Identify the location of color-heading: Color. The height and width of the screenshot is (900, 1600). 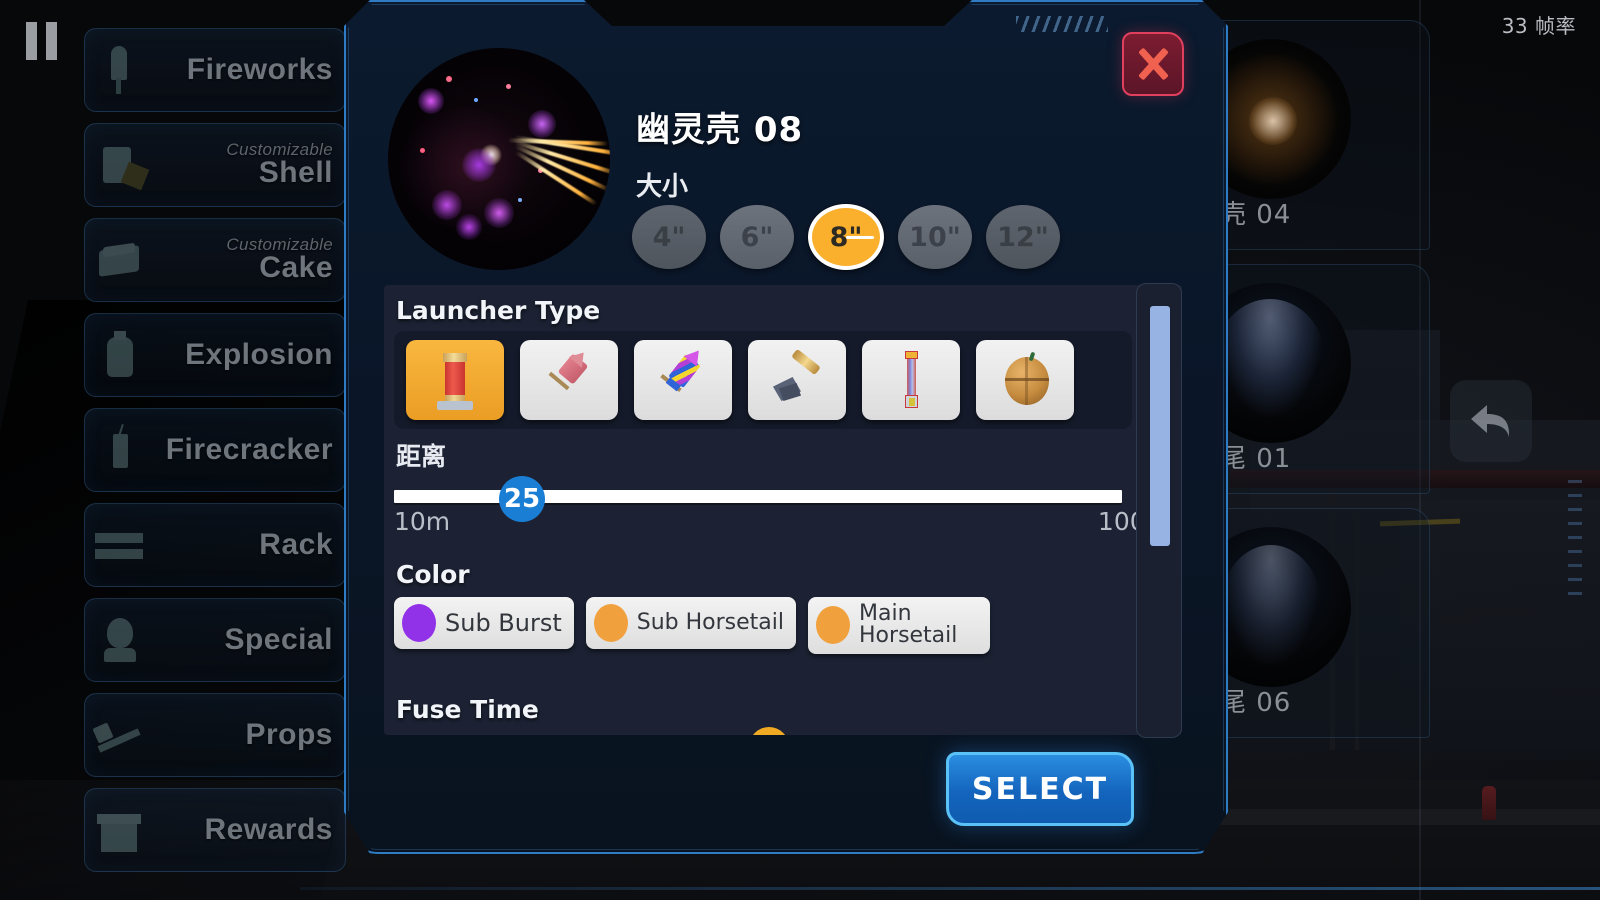
(433, 574).